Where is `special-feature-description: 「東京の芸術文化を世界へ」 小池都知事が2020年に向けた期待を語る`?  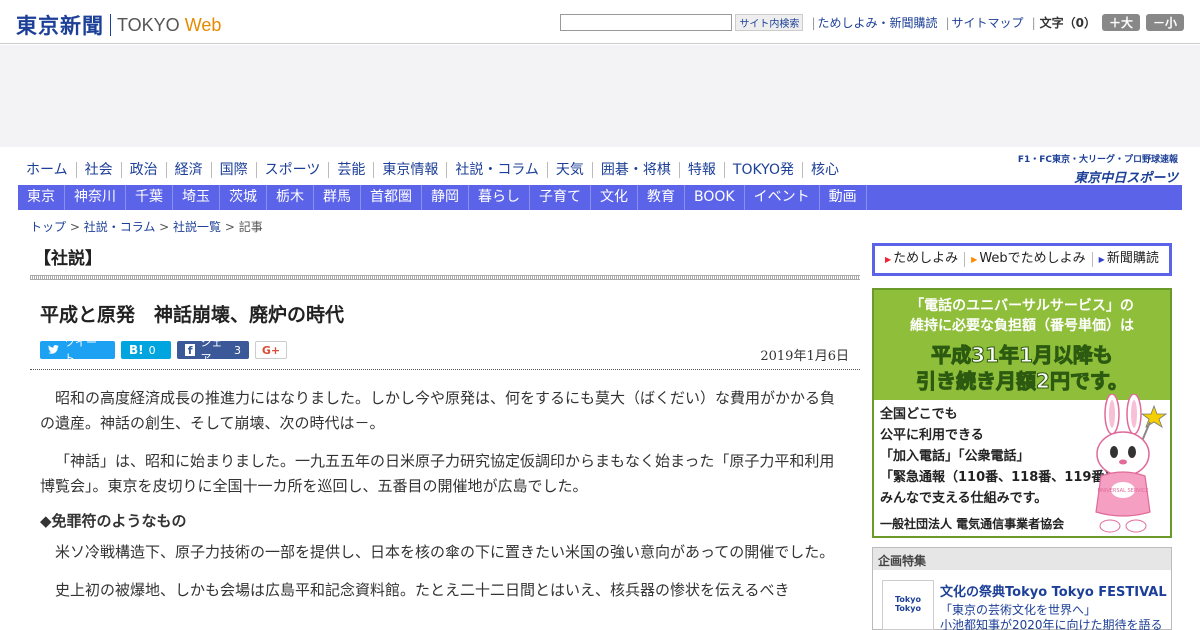 special-feature-description: 「東京の芸術文化を世界へ」 小池都知事が2020年に向けた期待を語る is located at coordinates (1051, 616).